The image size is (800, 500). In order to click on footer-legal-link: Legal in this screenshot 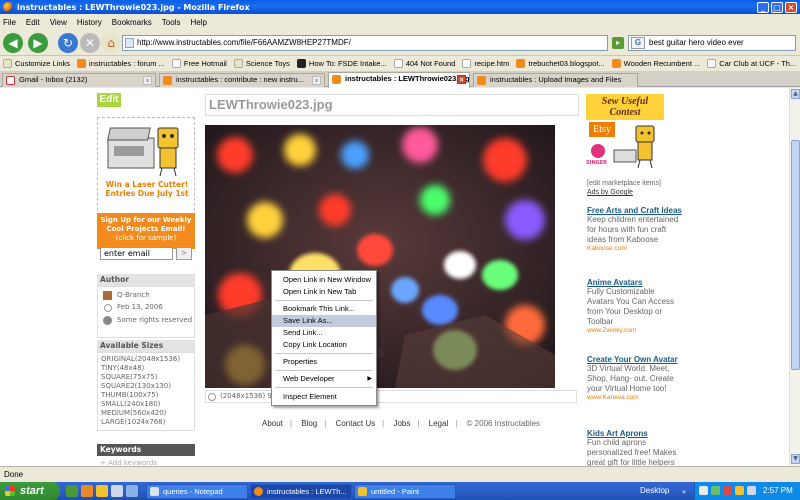, I will do `click(439, 423)`.